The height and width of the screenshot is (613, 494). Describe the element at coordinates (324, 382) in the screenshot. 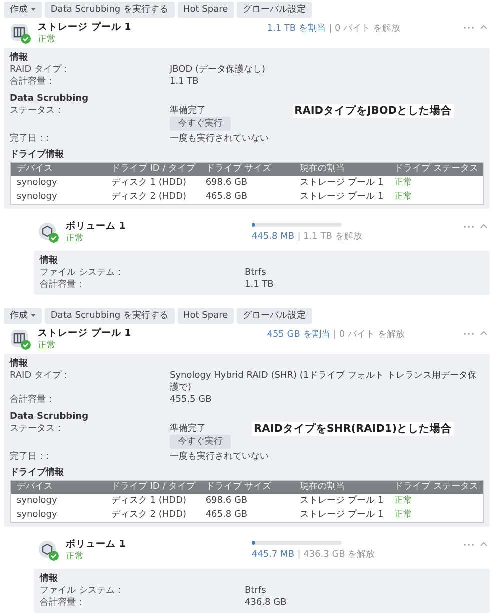

I see `info-value: Synology Hybrid RAID (SHR) (1ドライブ フォルト トレランス用データ保護で)` at that location.